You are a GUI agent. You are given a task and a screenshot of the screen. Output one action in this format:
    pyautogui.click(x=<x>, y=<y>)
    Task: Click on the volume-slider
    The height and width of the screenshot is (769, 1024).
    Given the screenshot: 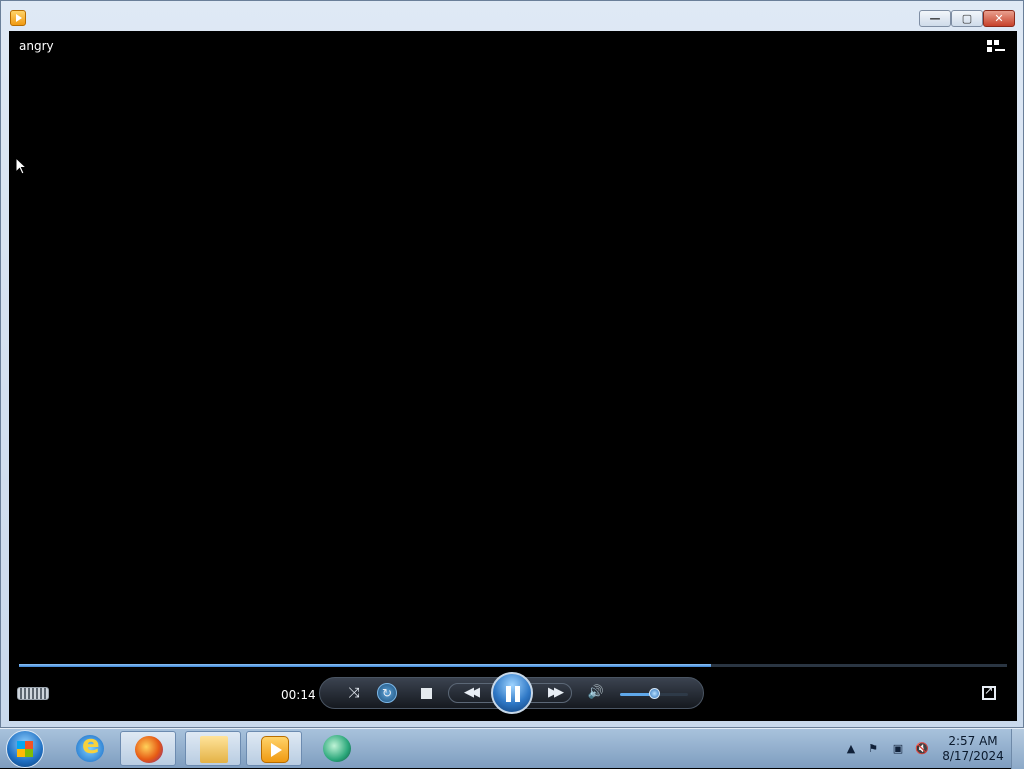 What is the action you would take?
    pyautogui.click(x=654, y=693)
    